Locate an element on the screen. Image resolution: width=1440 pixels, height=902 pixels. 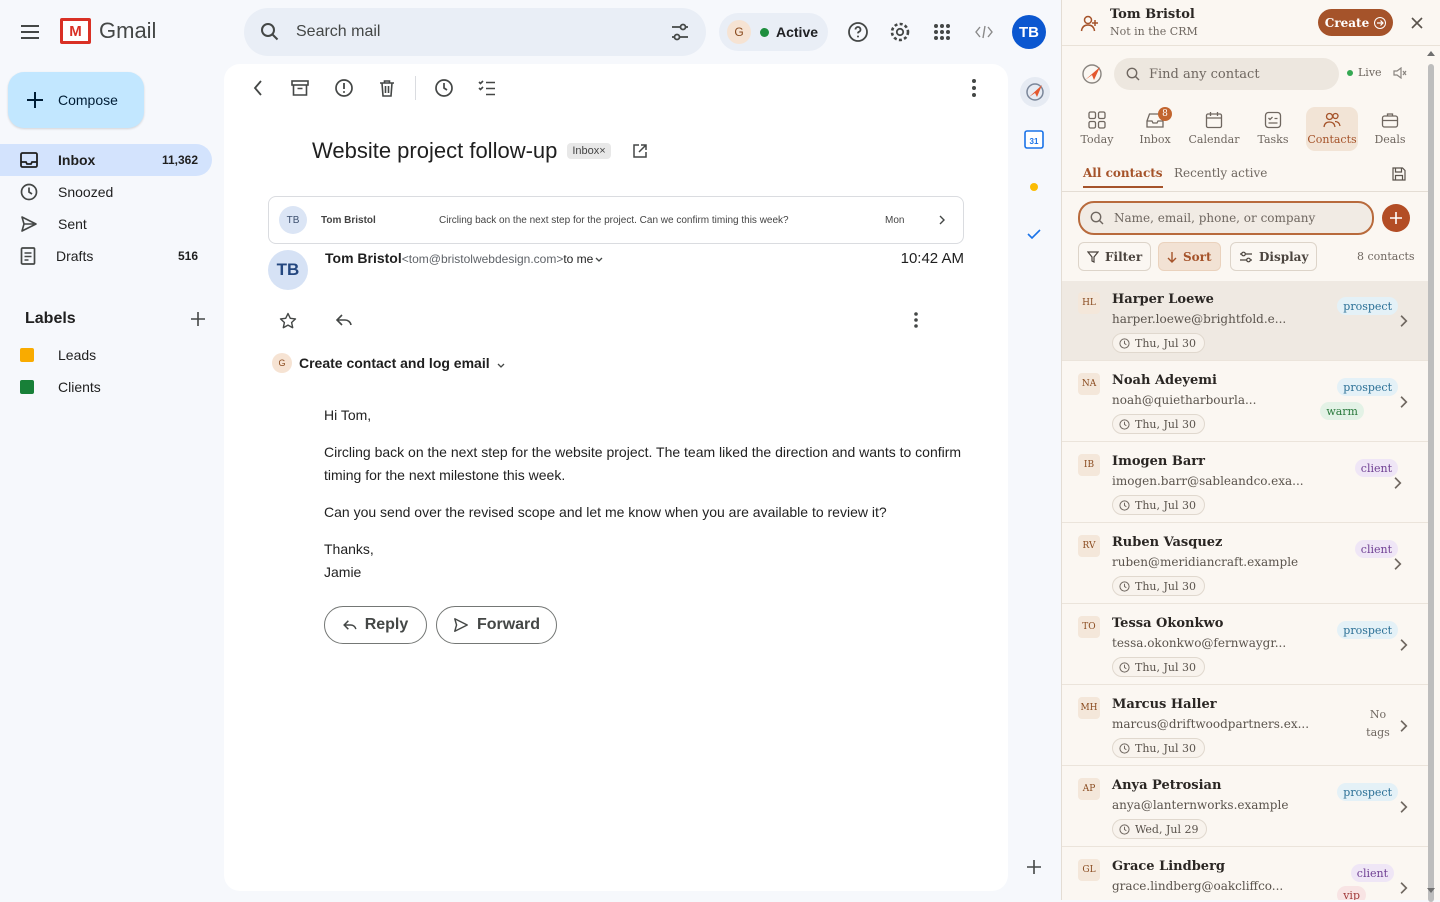
tab-inbox: 8 Inbox is located at coordinates (1155, 129).